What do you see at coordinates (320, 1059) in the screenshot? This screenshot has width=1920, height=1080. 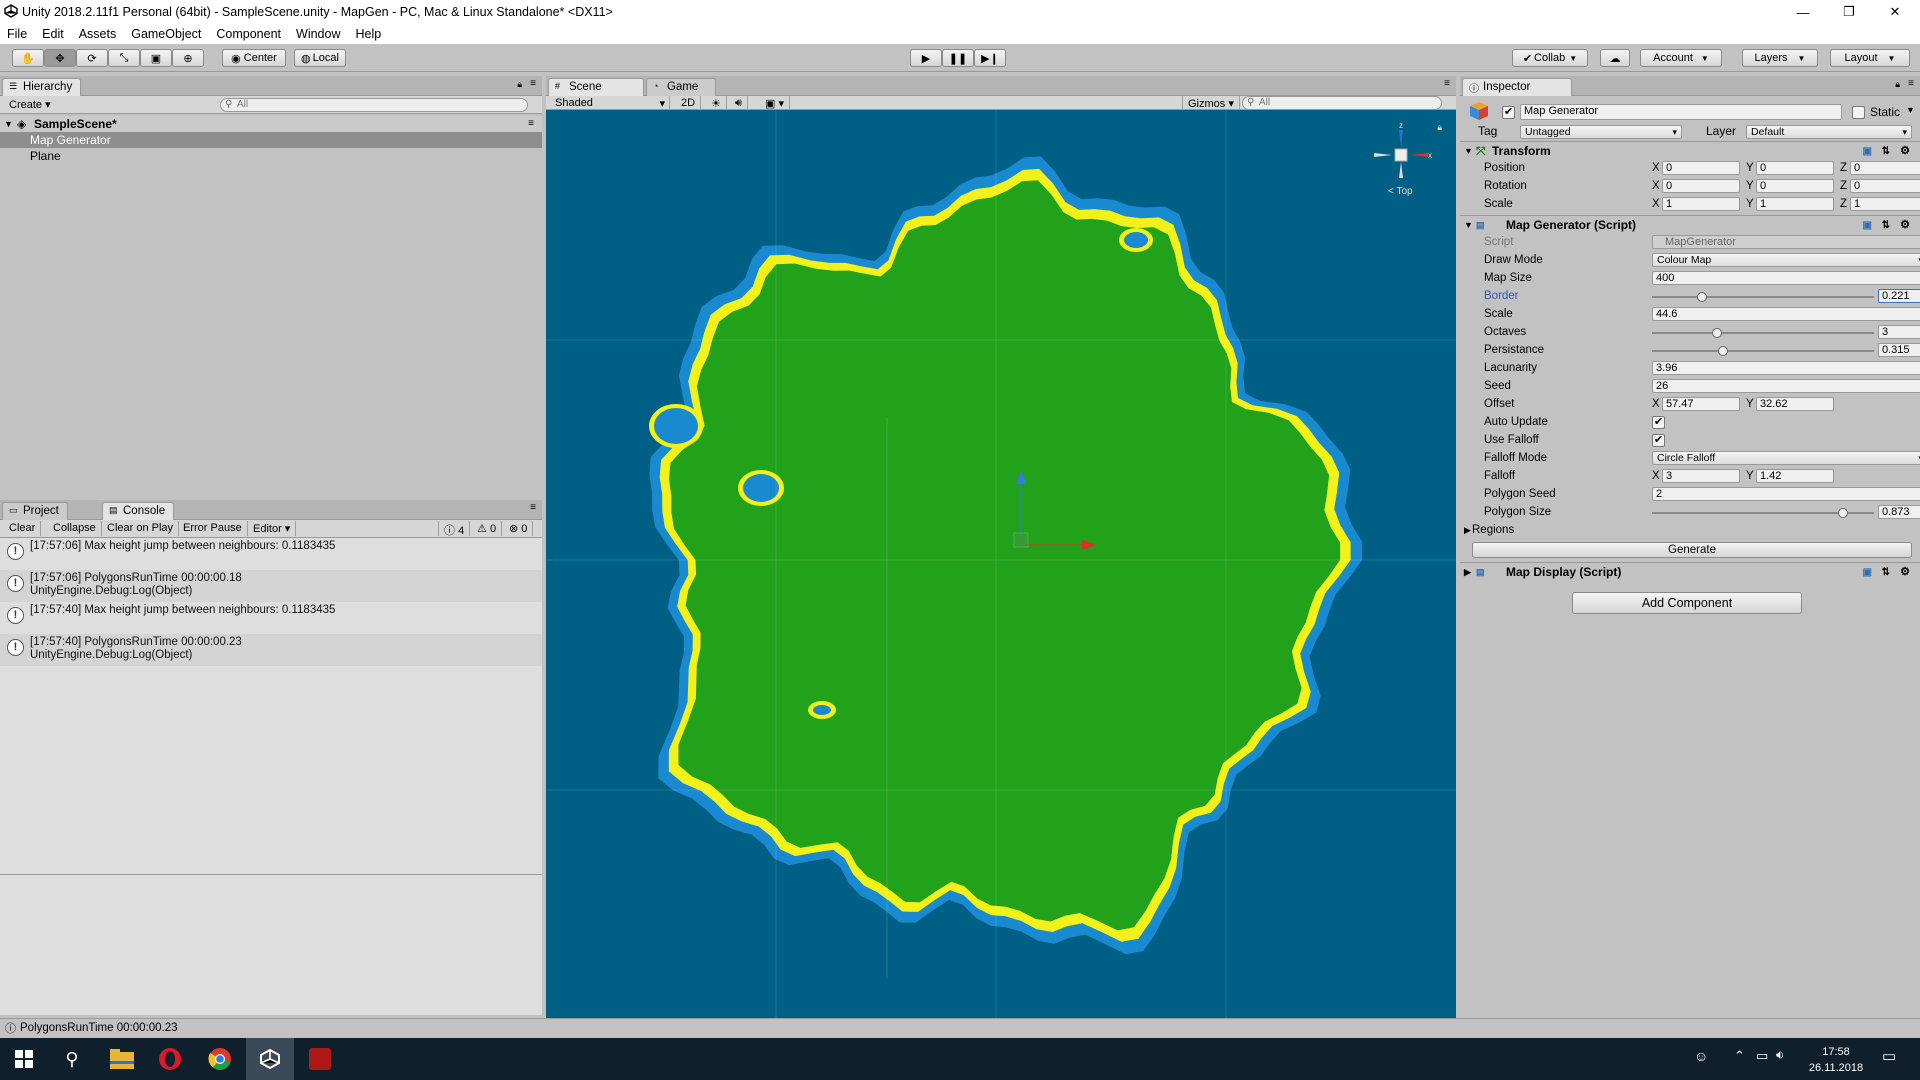 I see `game-taskbar-icon` at bounding box center [320, 1059].